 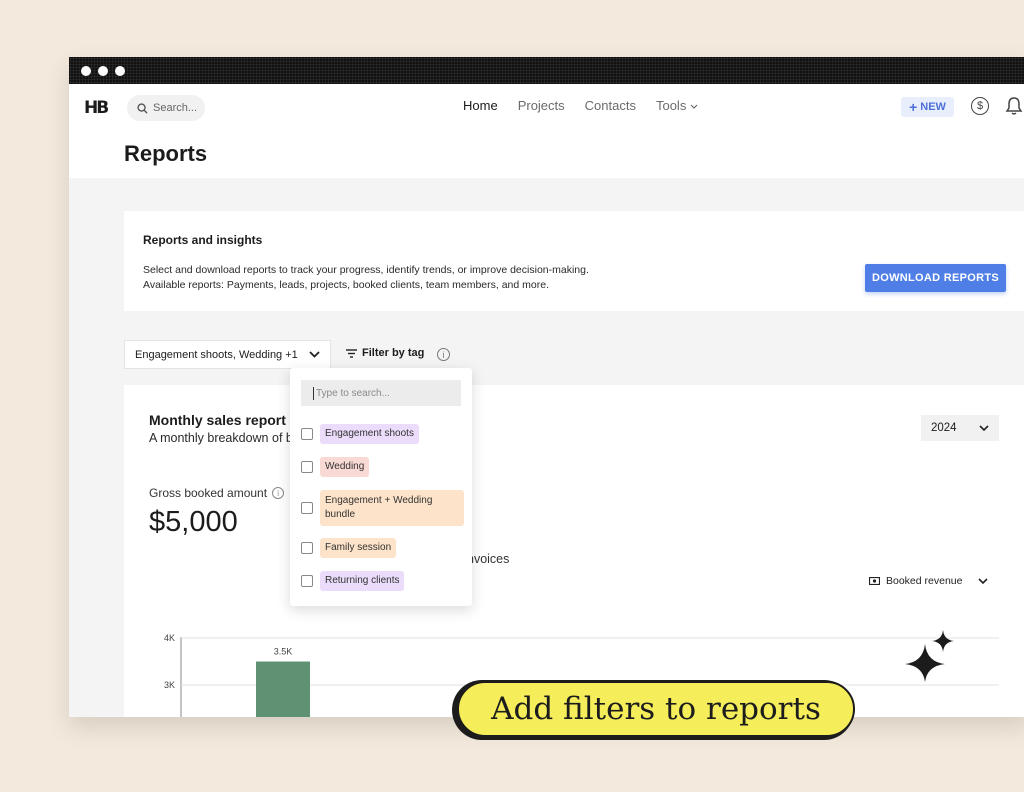 What do you see at coordinates (960, 428) in the screenshot?
I see `year-select: 2024` at bounding box center [960, 428].